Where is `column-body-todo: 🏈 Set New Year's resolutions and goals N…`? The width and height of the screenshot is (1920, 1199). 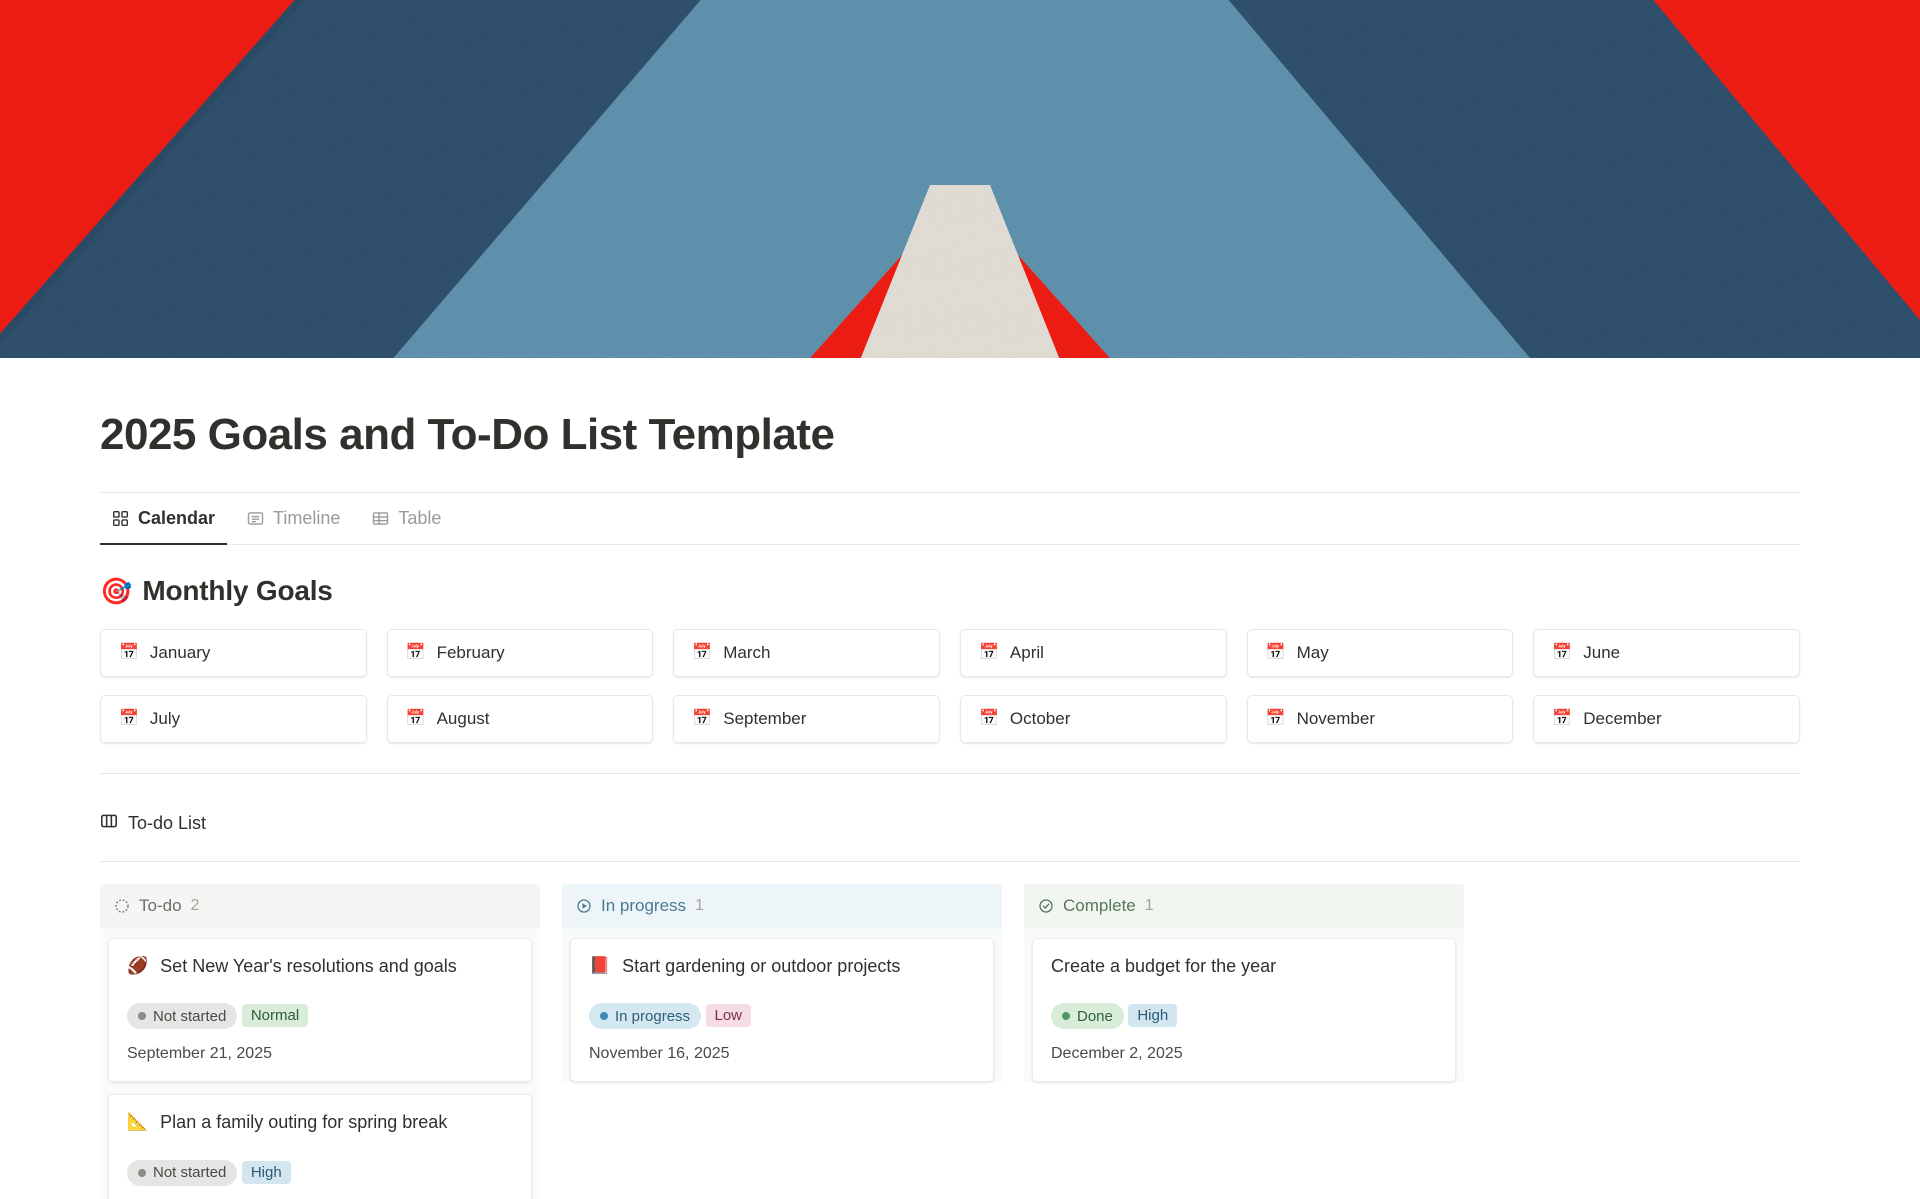
column-body-todo: 🏈 Set New Year's resolutions and goals N… is located at coordinates (320, 1063).